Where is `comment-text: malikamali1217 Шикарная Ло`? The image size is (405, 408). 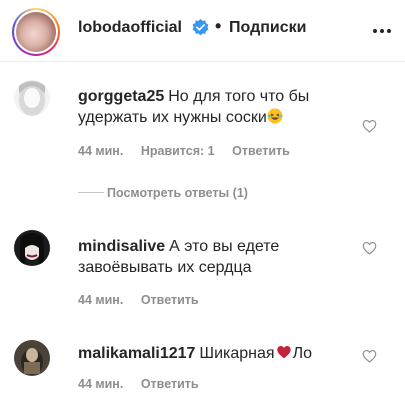
comment-text: malikamali1217 Шикарная Ло is located at coordinates (215, 353).